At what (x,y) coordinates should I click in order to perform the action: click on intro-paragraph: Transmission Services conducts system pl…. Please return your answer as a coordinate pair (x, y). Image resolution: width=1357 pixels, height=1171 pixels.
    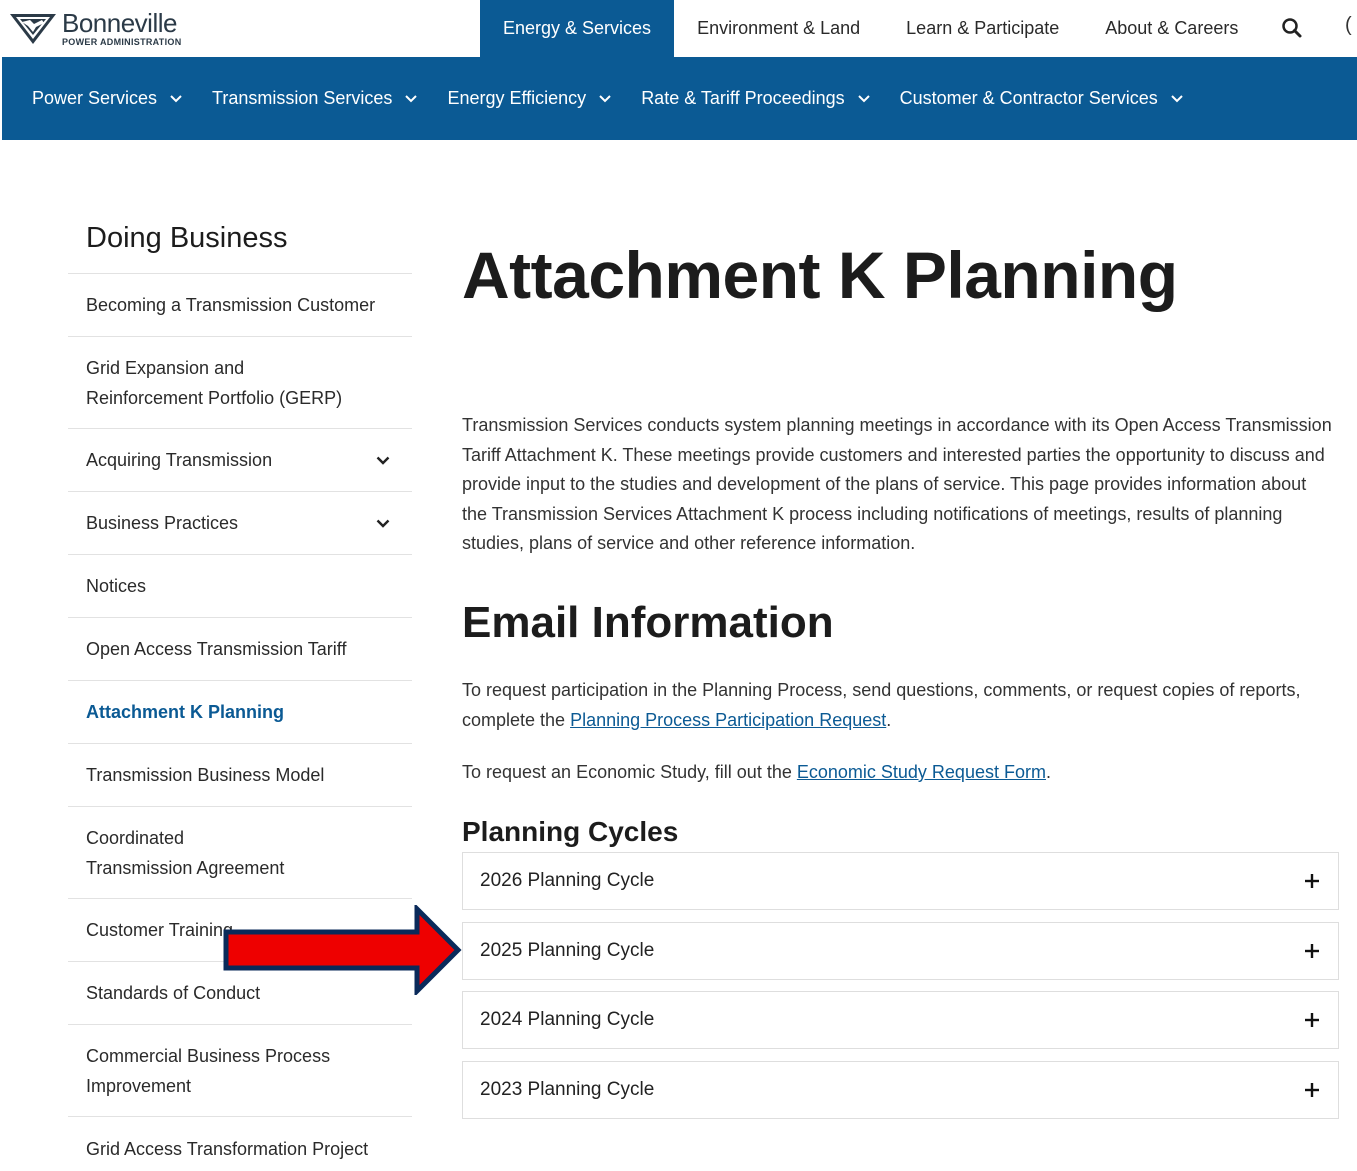
    Looking at the image, I should click on (897, 484).